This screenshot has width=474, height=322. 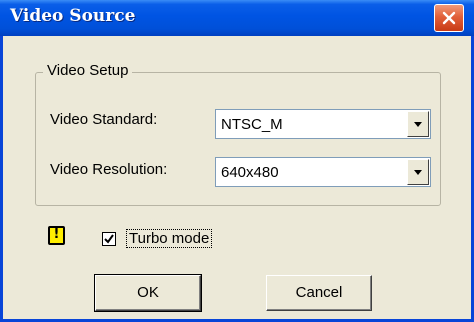 I want to click on video-standard-value: NTSC_M, so click(x=252, y=124).